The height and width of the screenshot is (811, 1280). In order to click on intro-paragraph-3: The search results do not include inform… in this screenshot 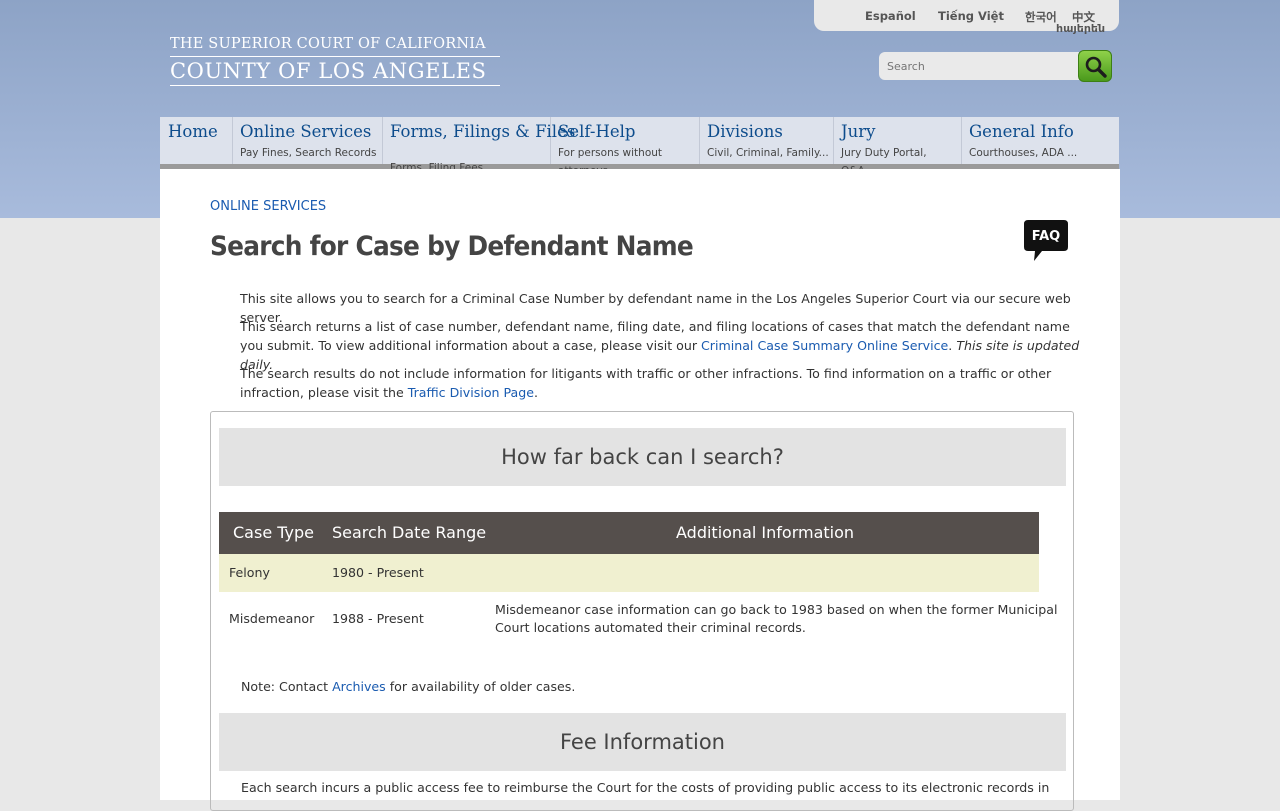, I will do `click(657, 383)`.